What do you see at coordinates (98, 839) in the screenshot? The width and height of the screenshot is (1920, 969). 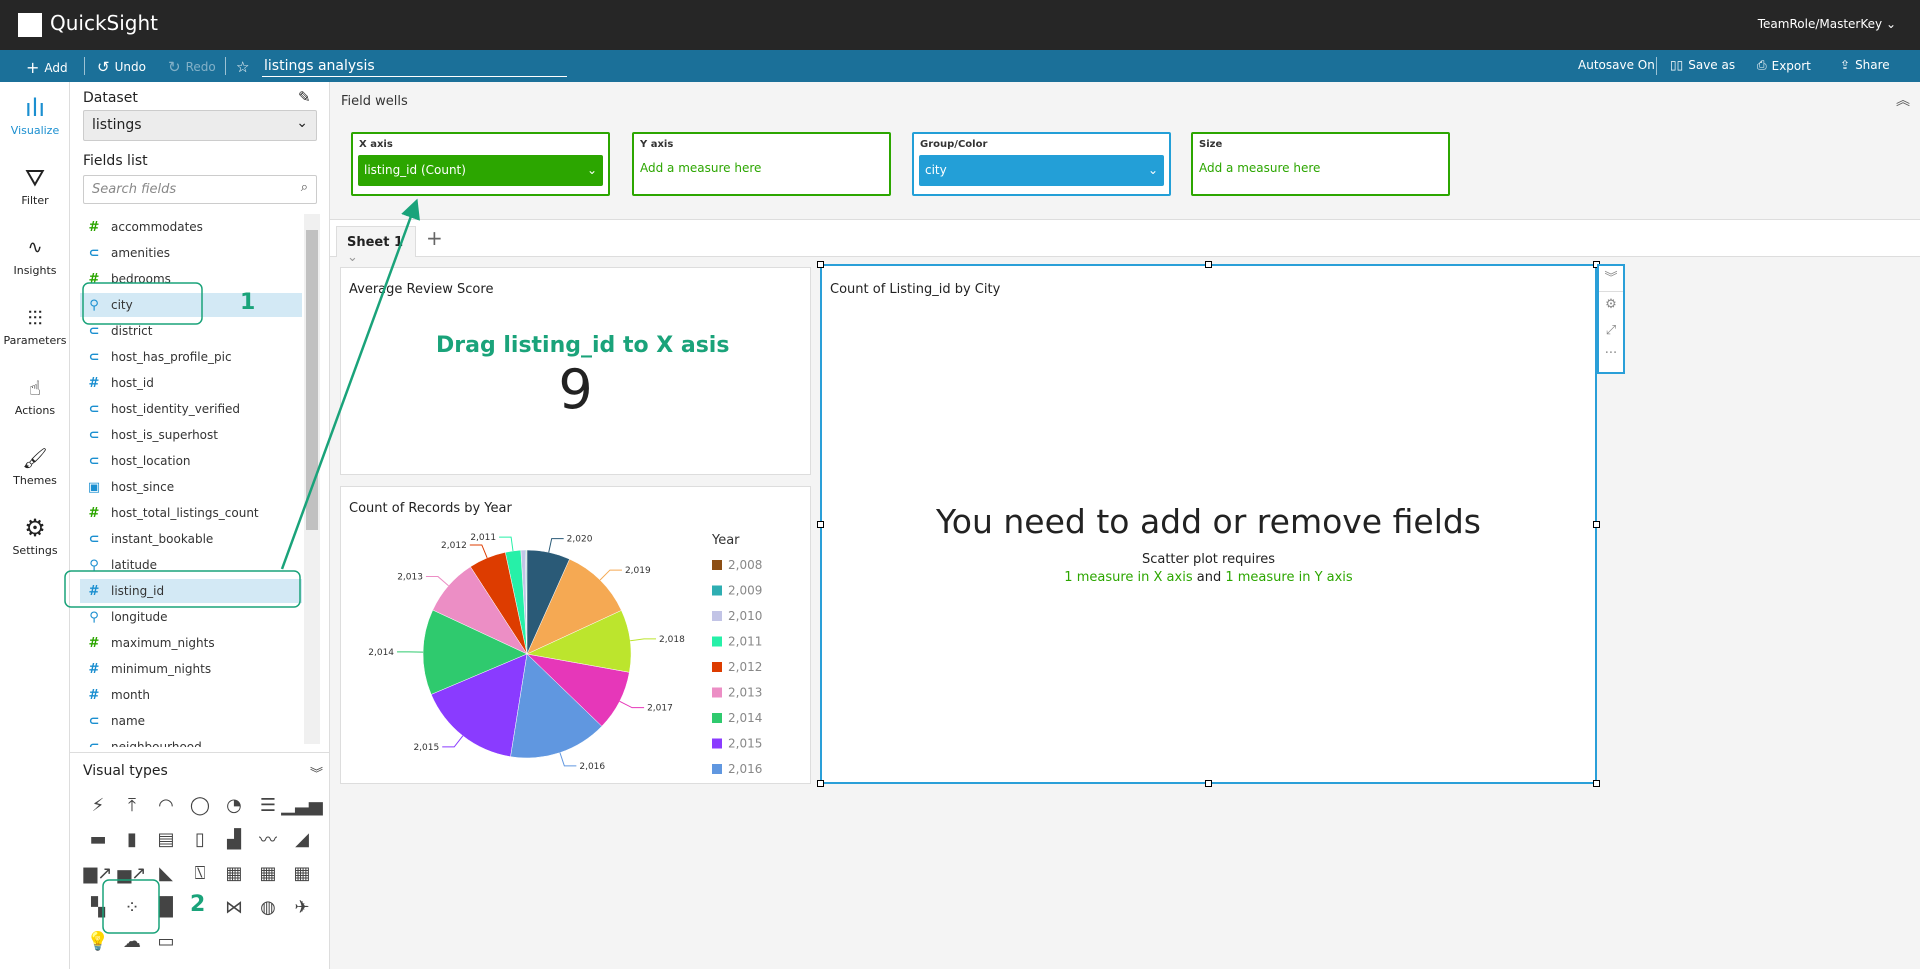 I see `stacked-h-bar-visual-icon: ▬` at bounding box center [98, 839].